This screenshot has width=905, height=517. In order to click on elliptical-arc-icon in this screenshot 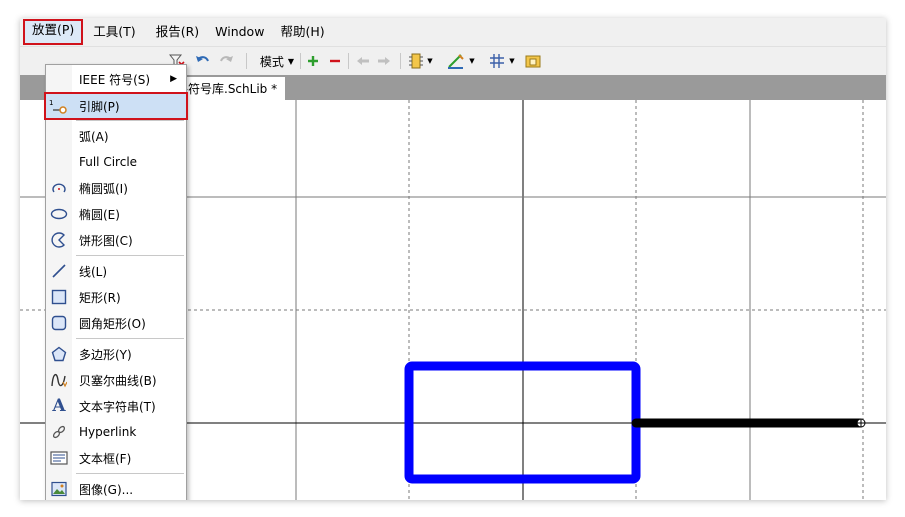, I will do `click(59, 188)`.